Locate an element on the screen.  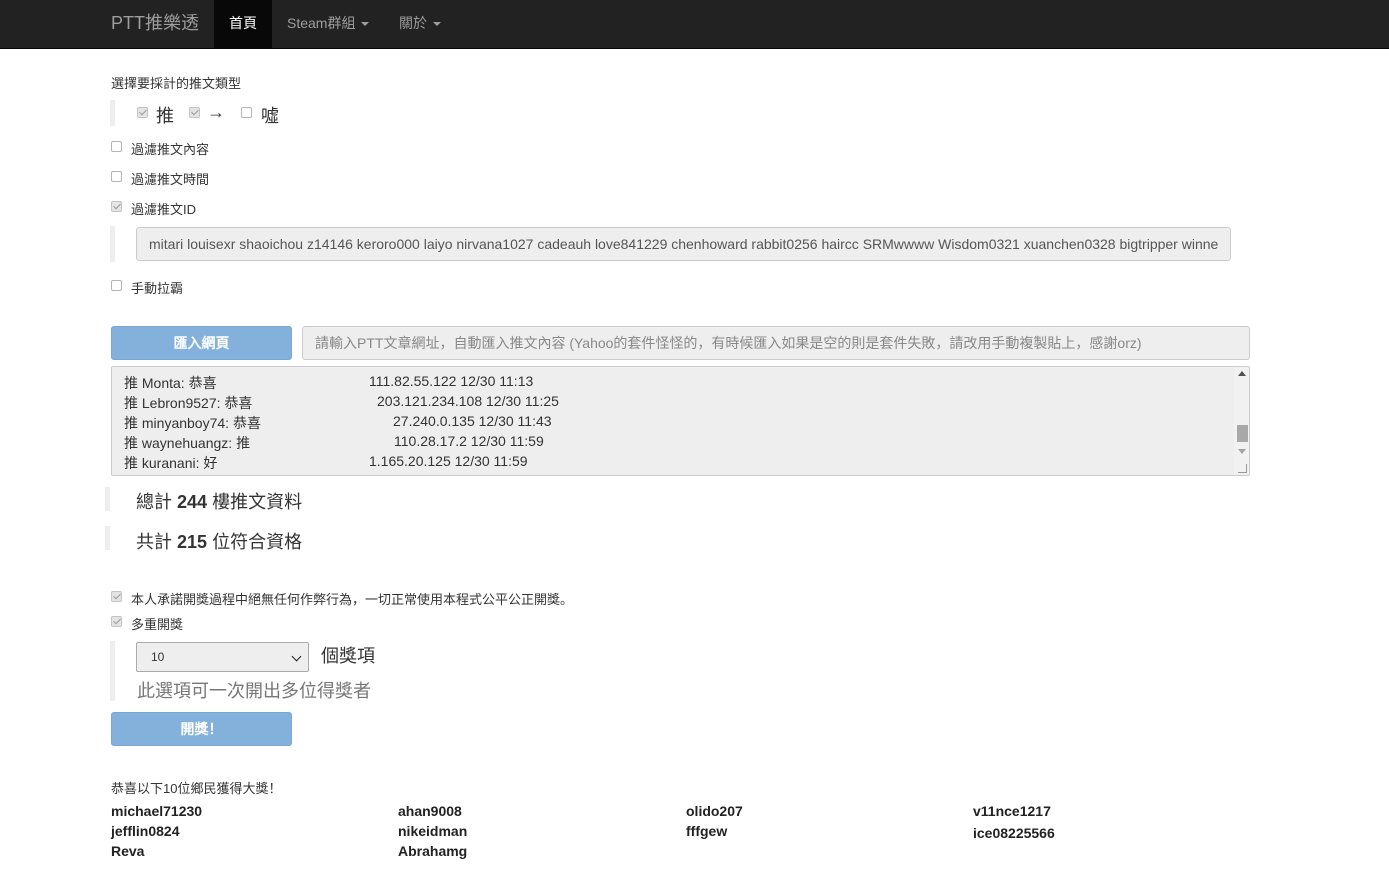
push-label: 推 is located at coordinates (165, 116).